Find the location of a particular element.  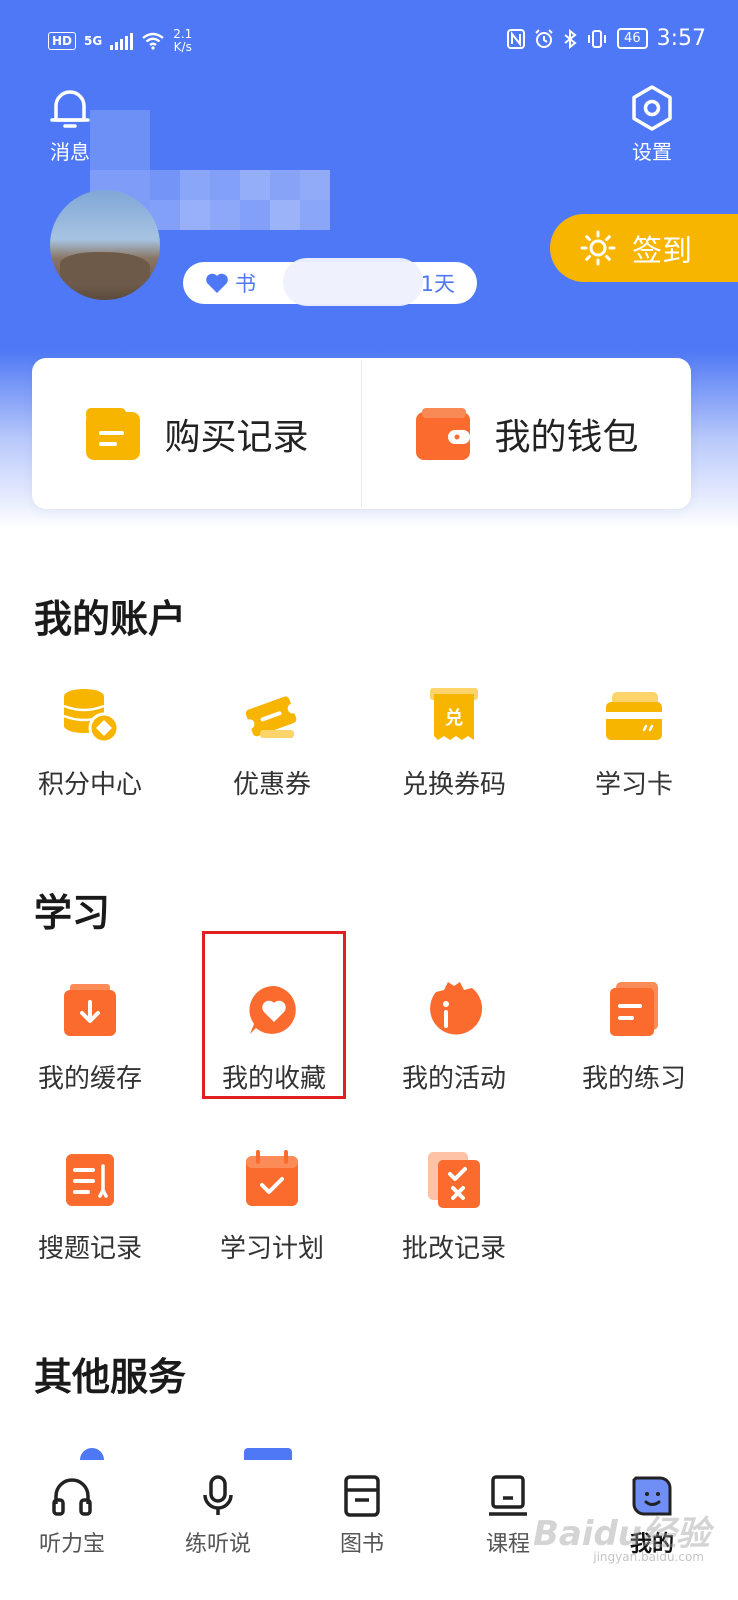

coupon-button: 优惠券 is located at coordinates (272, 743).